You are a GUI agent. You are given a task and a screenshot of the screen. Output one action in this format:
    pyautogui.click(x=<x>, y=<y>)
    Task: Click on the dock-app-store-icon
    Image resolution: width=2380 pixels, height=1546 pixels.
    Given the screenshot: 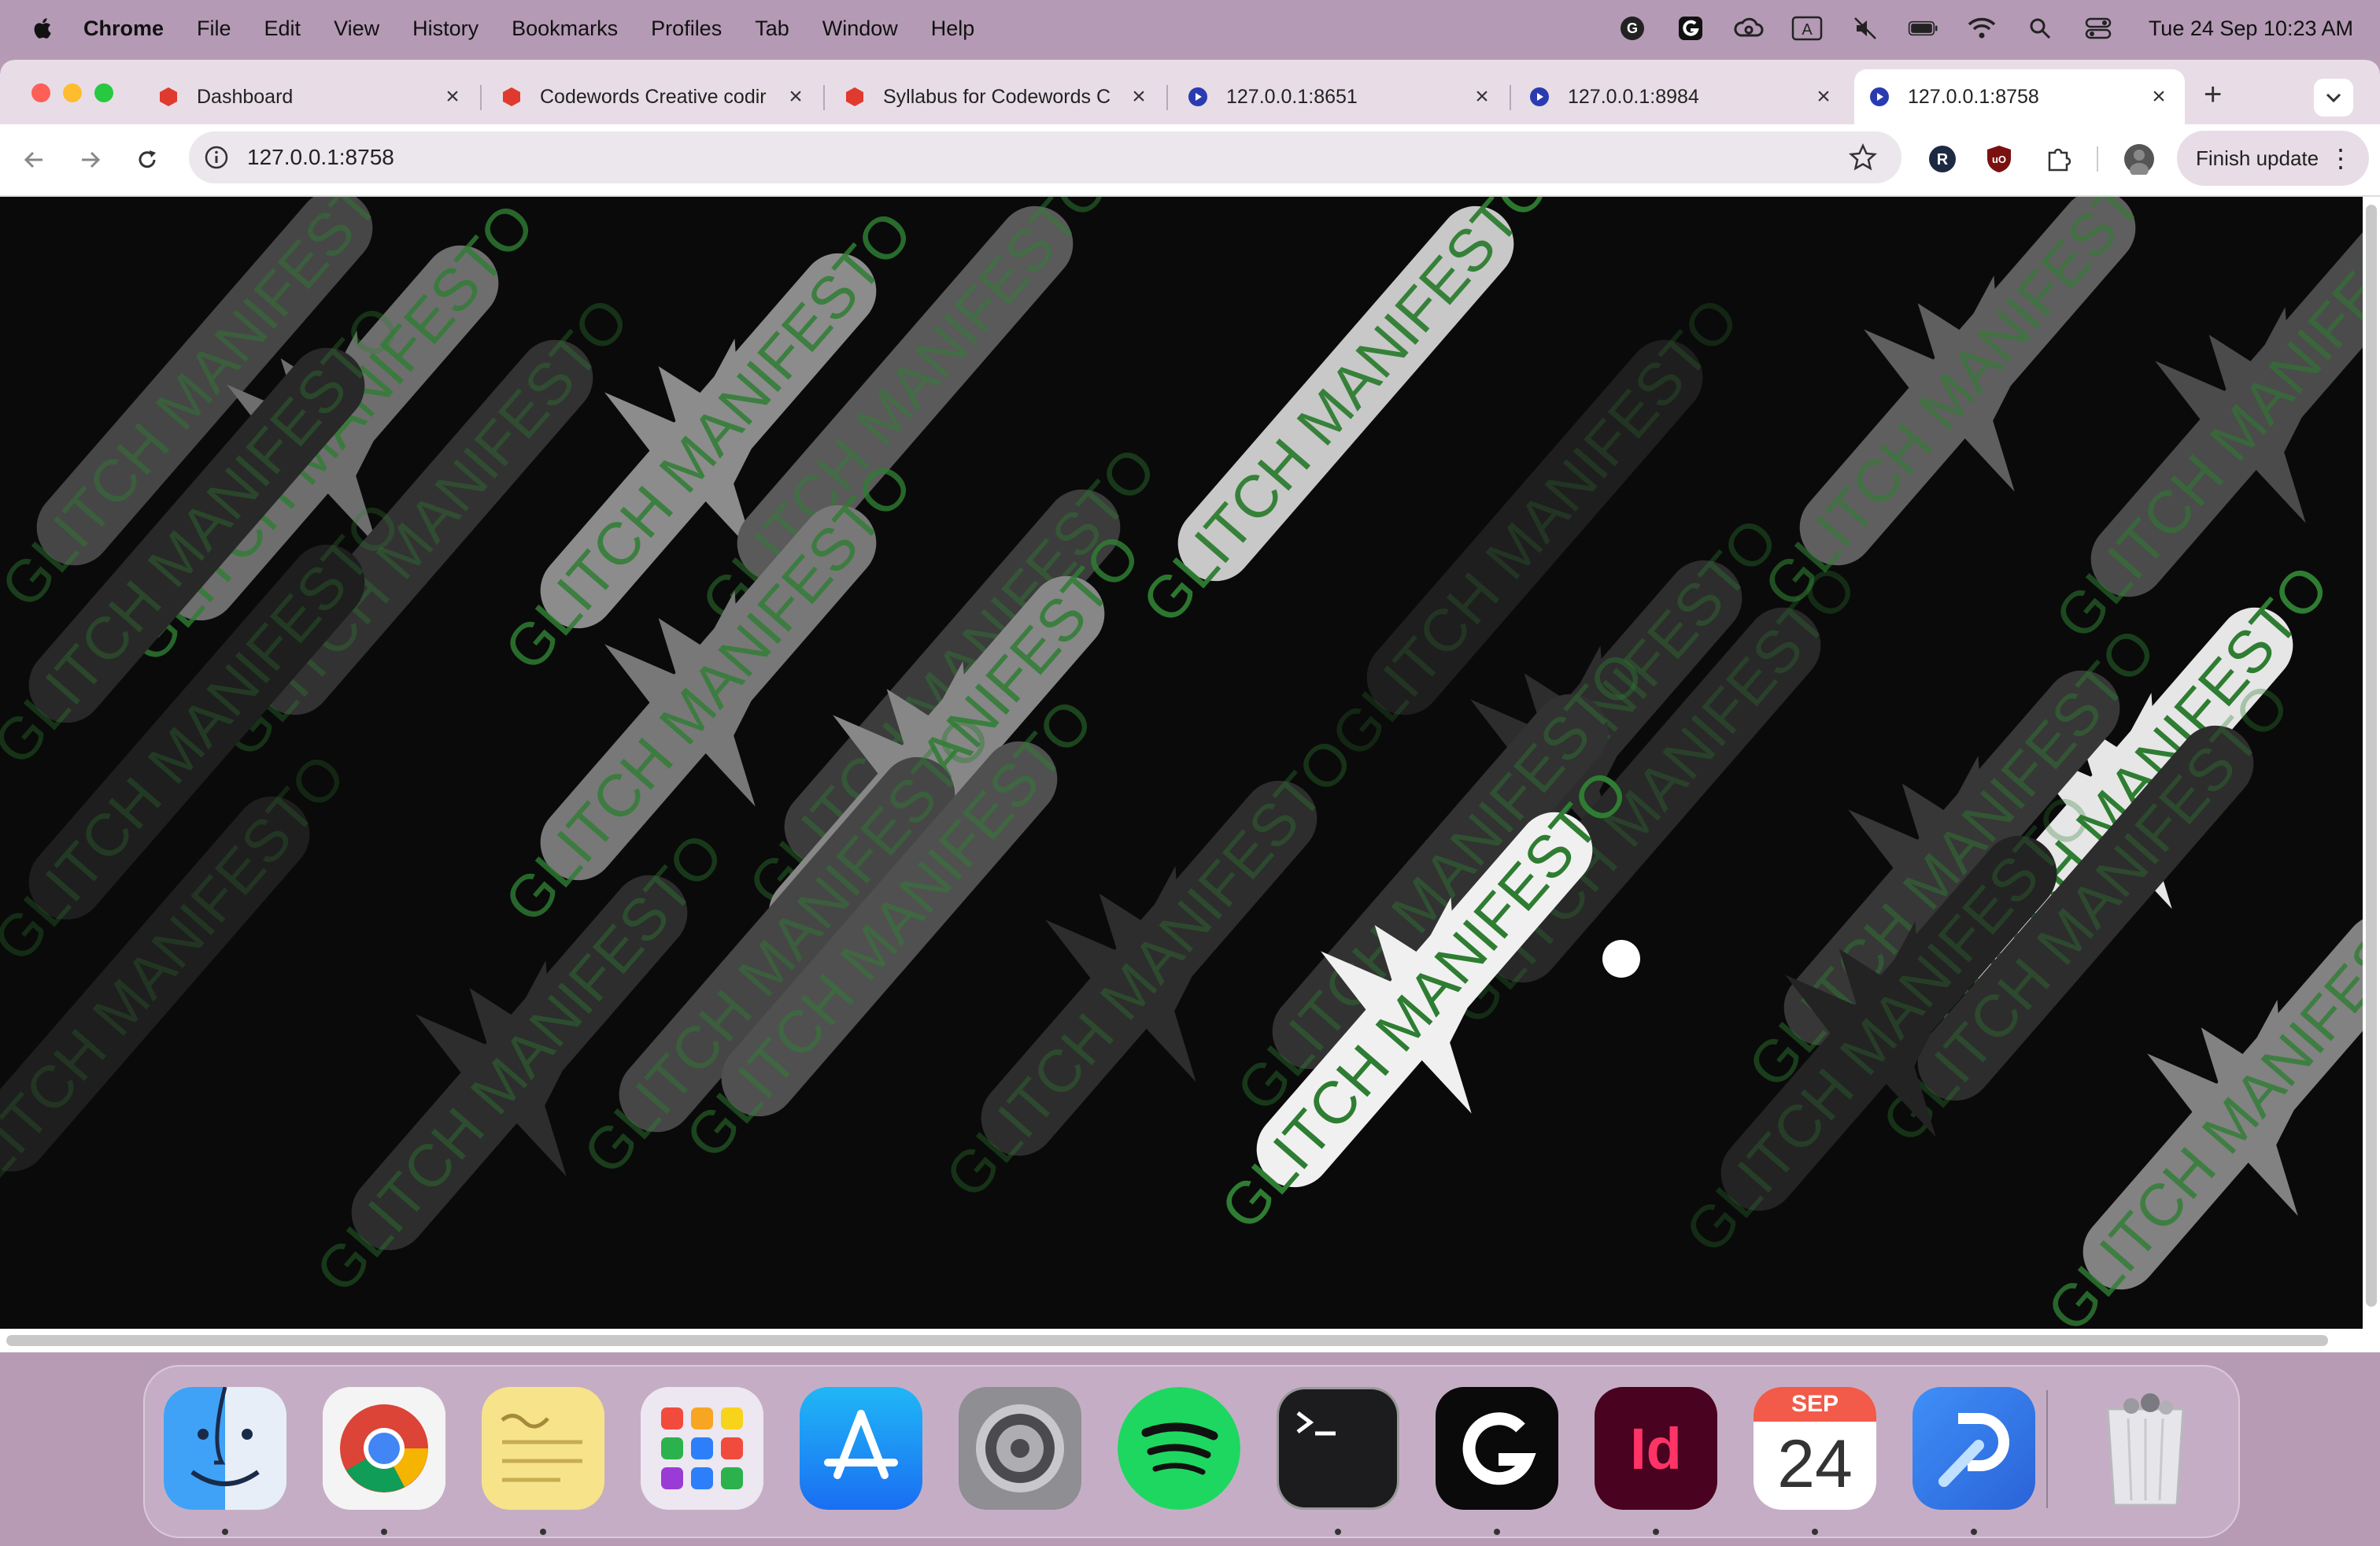 What is the action you would take?
    pyautogui.click(x=861, y=1449)
    